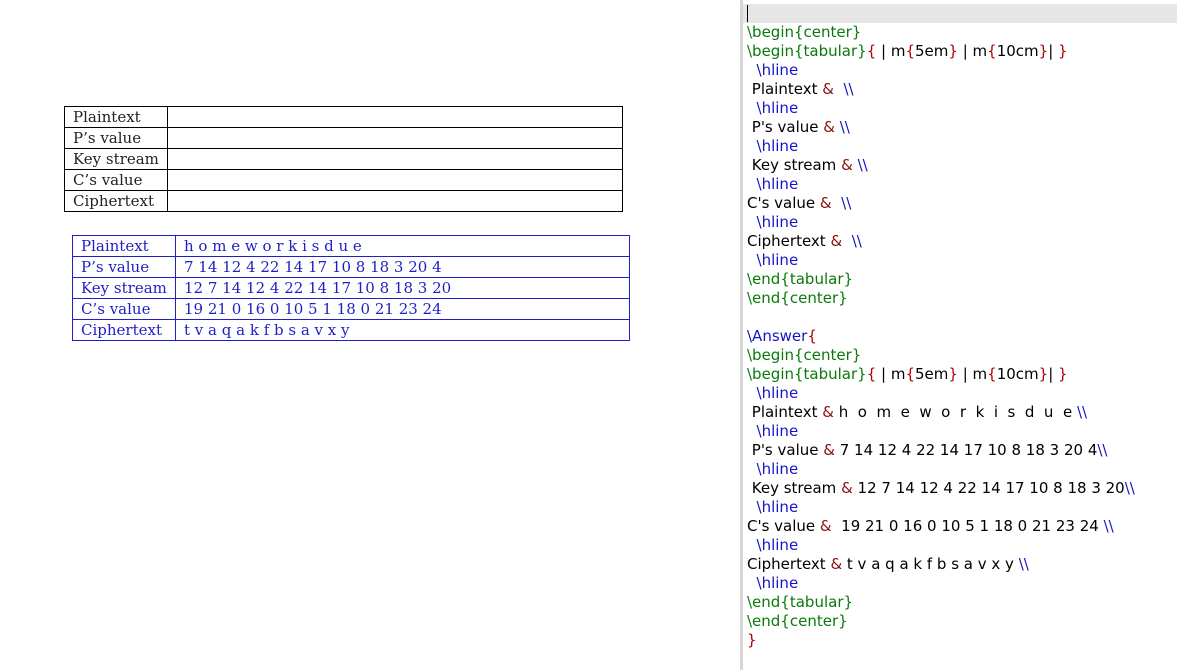 The height and width of the screenshot is (670, 1177). Describe the element at coordinates (789, 564) in the screenshot. I see `code-token: Ciphertext` at that location.